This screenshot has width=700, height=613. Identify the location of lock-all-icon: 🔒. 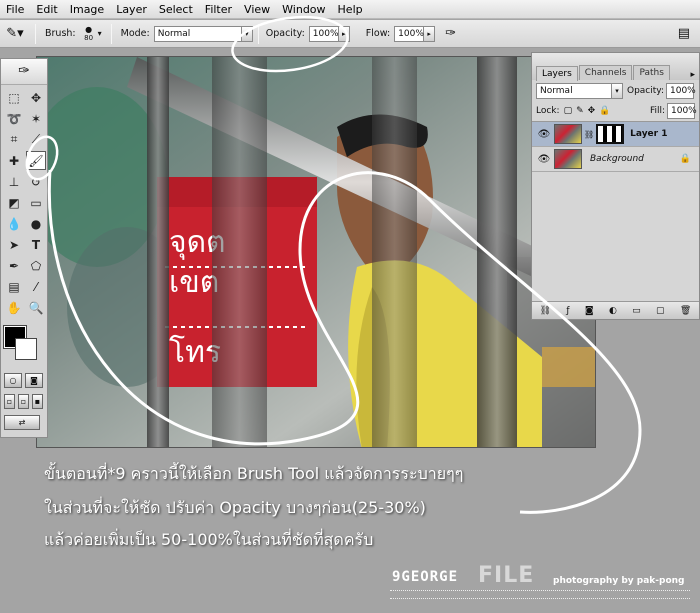
(604, 111).